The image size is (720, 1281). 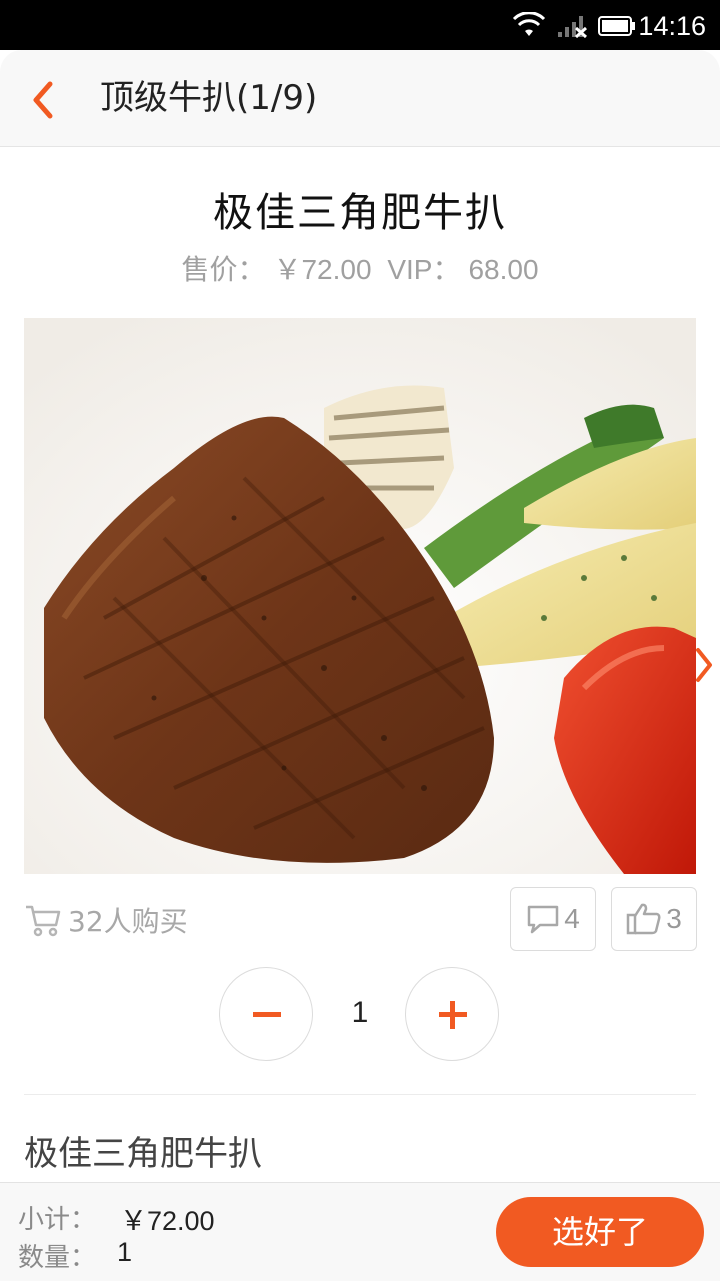 I want to click on footer-quantity-value: 1, so click(x=125, y=1252).